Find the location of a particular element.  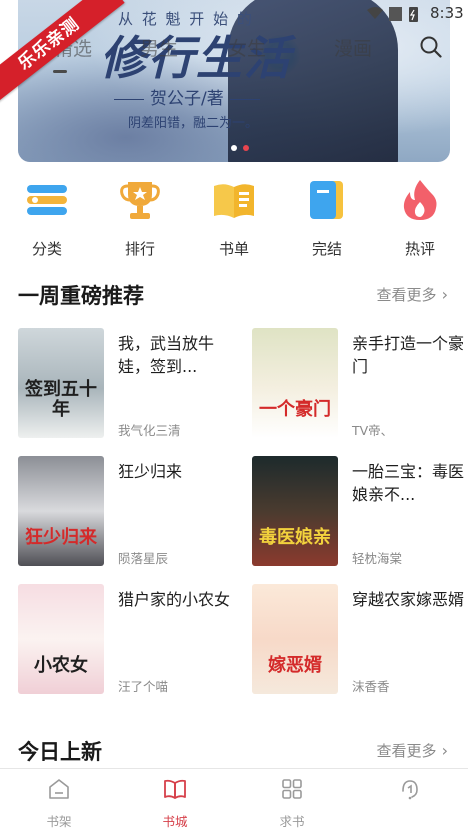

notebook-icon is located at coordinates (326, 200).